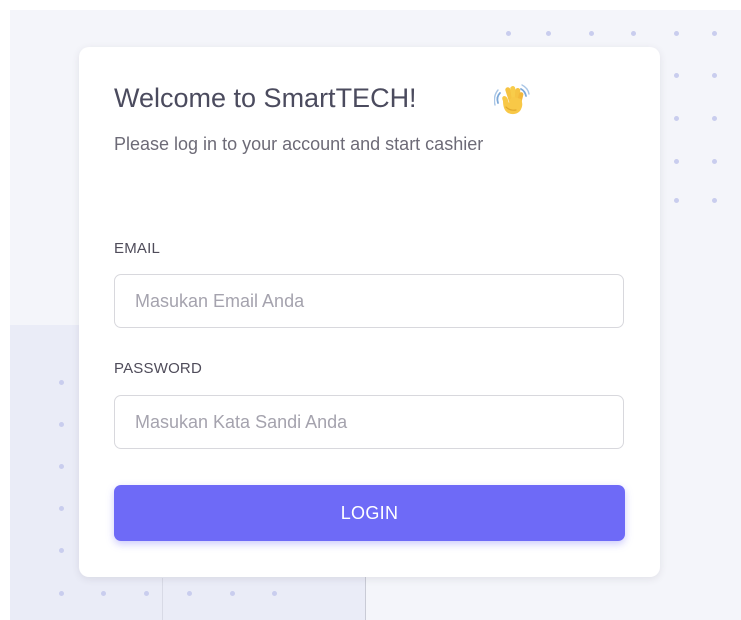  What do you see at coordinates (511, 100) in the screenshot?
I see `waving-hand-icon` at bounding box center [511, 100].